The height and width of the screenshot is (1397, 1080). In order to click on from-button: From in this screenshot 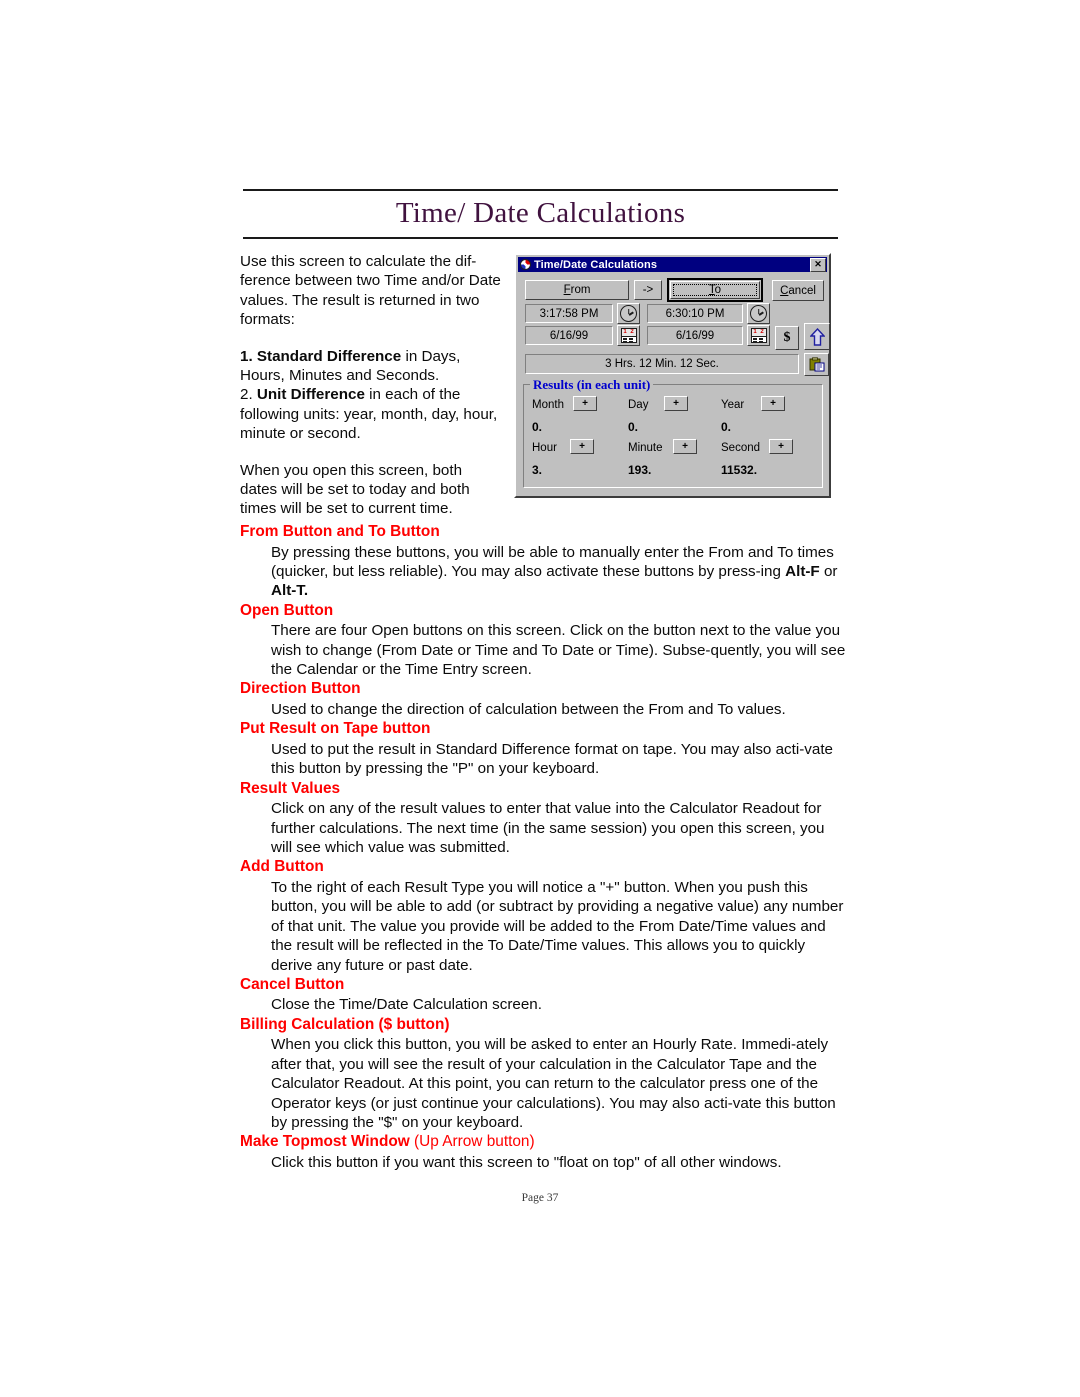, I will do `click(577, 290)`.